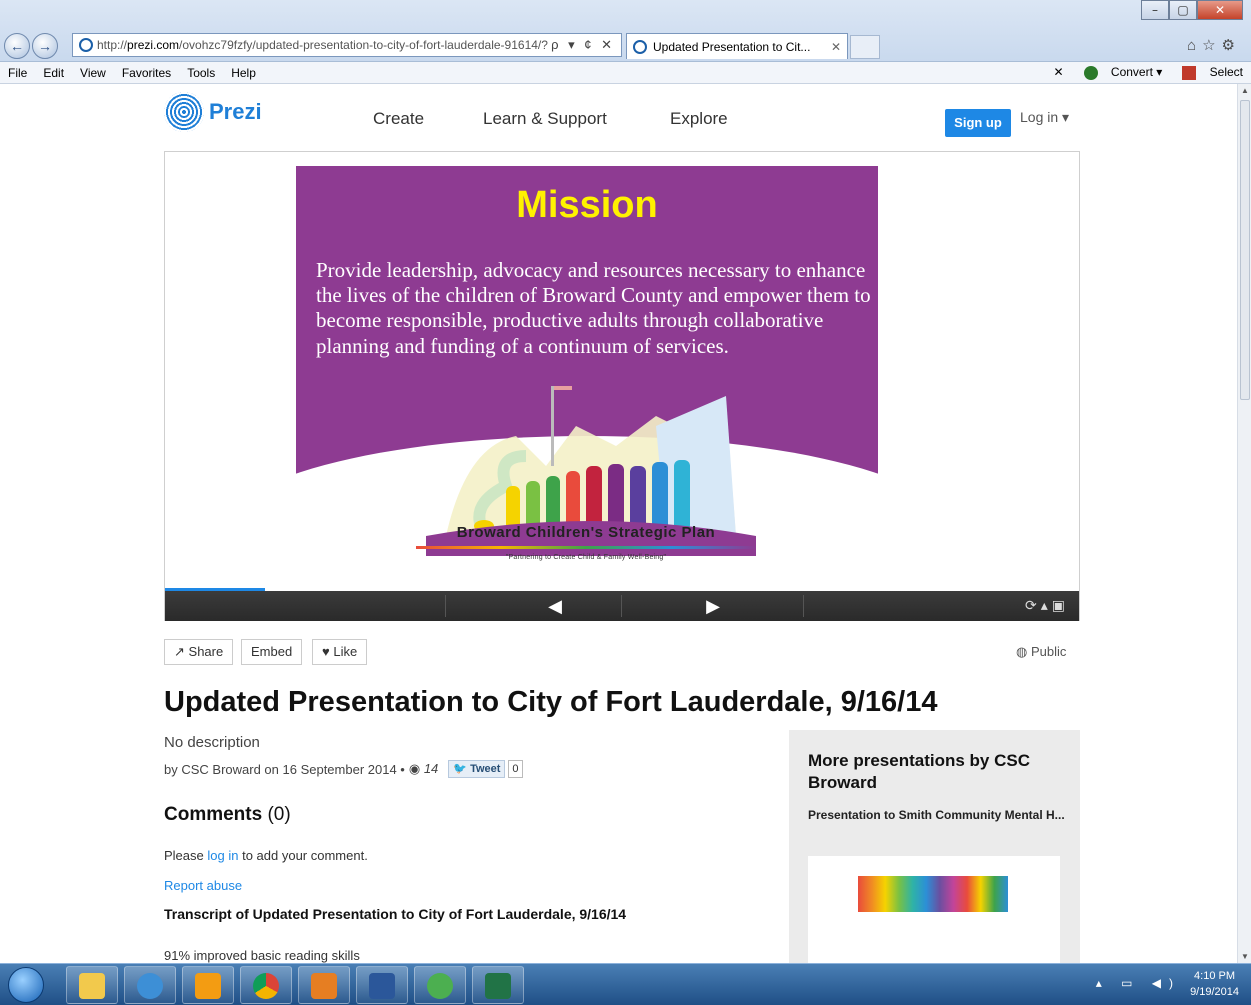  What do you see at coordinates (978, 123) in the screenshot?
I see `sign-up-button: Sign up` at bounding box center [978, 123].